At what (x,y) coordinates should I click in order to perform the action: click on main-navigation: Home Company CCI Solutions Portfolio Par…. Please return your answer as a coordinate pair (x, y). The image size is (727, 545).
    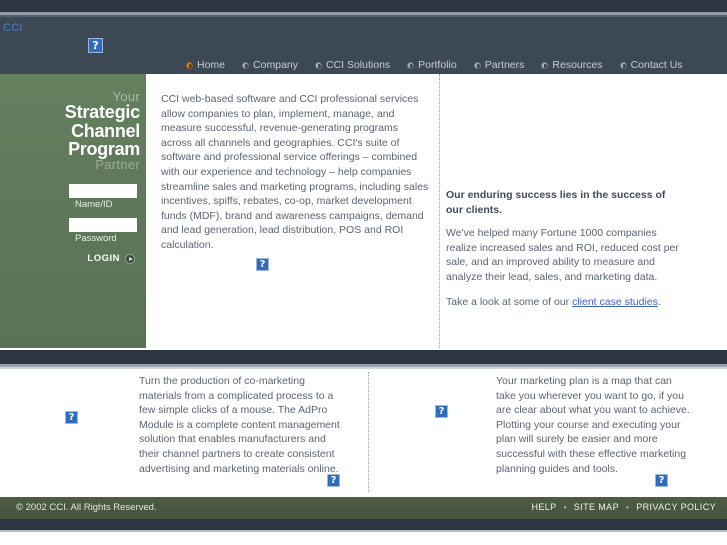
    Looking at the image, I should click on (439, 65).